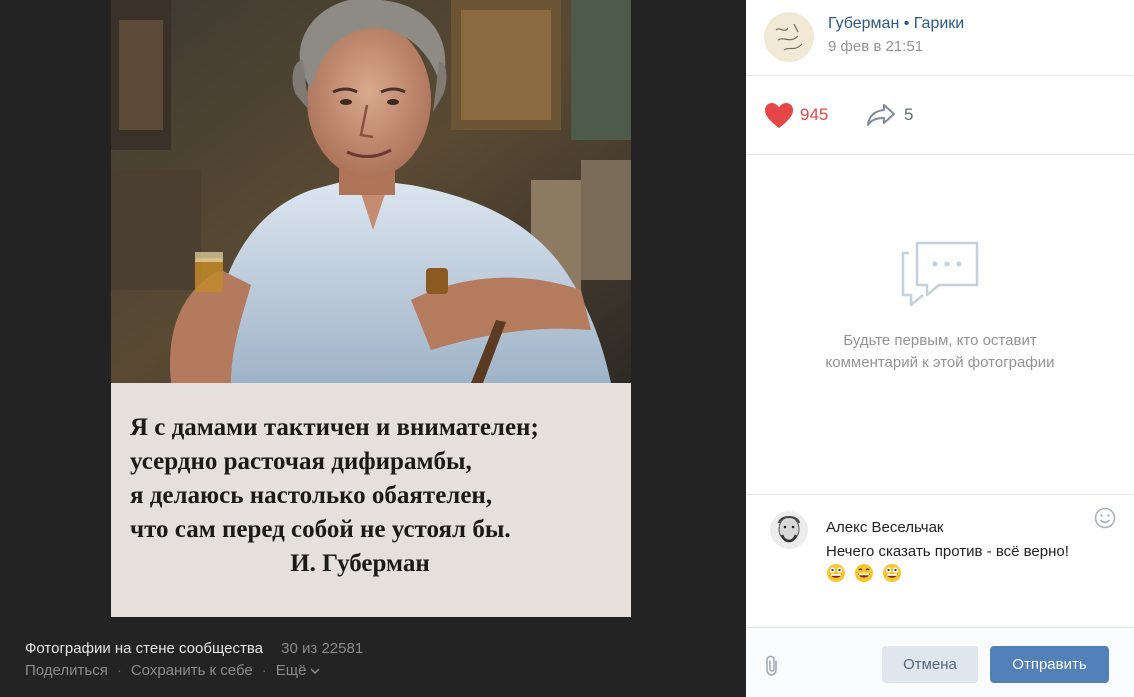 The height and width of the screenshot is (697, 1134). What do you see at coordinates (375, 670) in the screenshot?
I see `photo-actions: Поделиться · Сохранить к себе · Ещё` at bounding box center [375, 670].